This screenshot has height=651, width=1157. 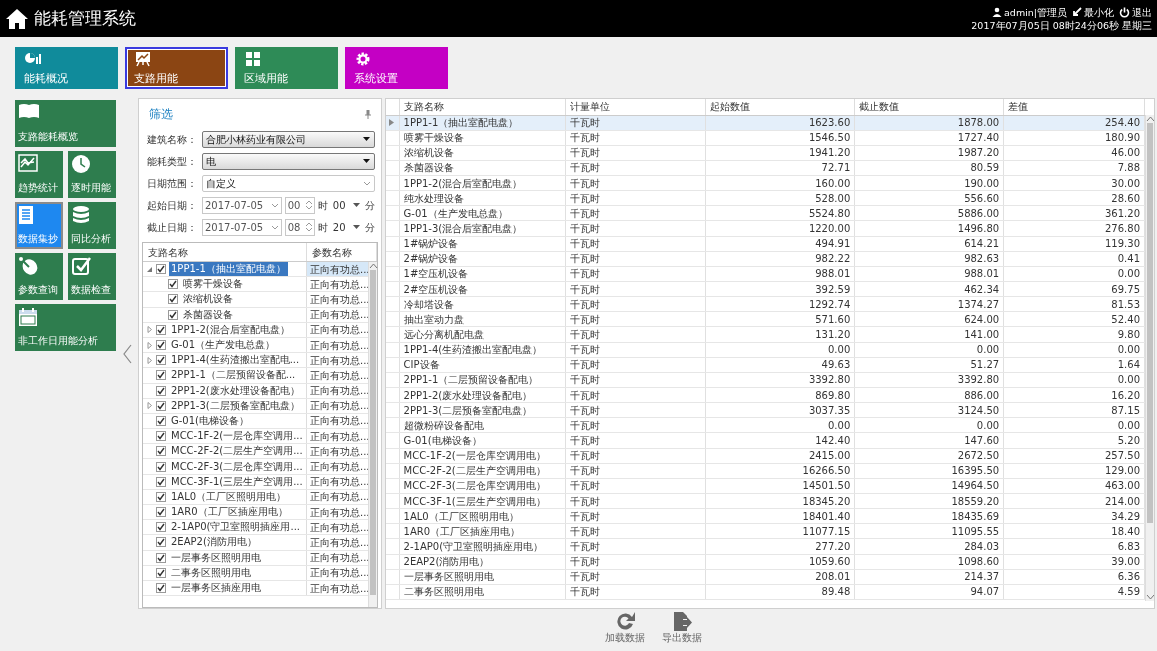 I want to click on hour-spinner: 00, so click(x=299, y=205).